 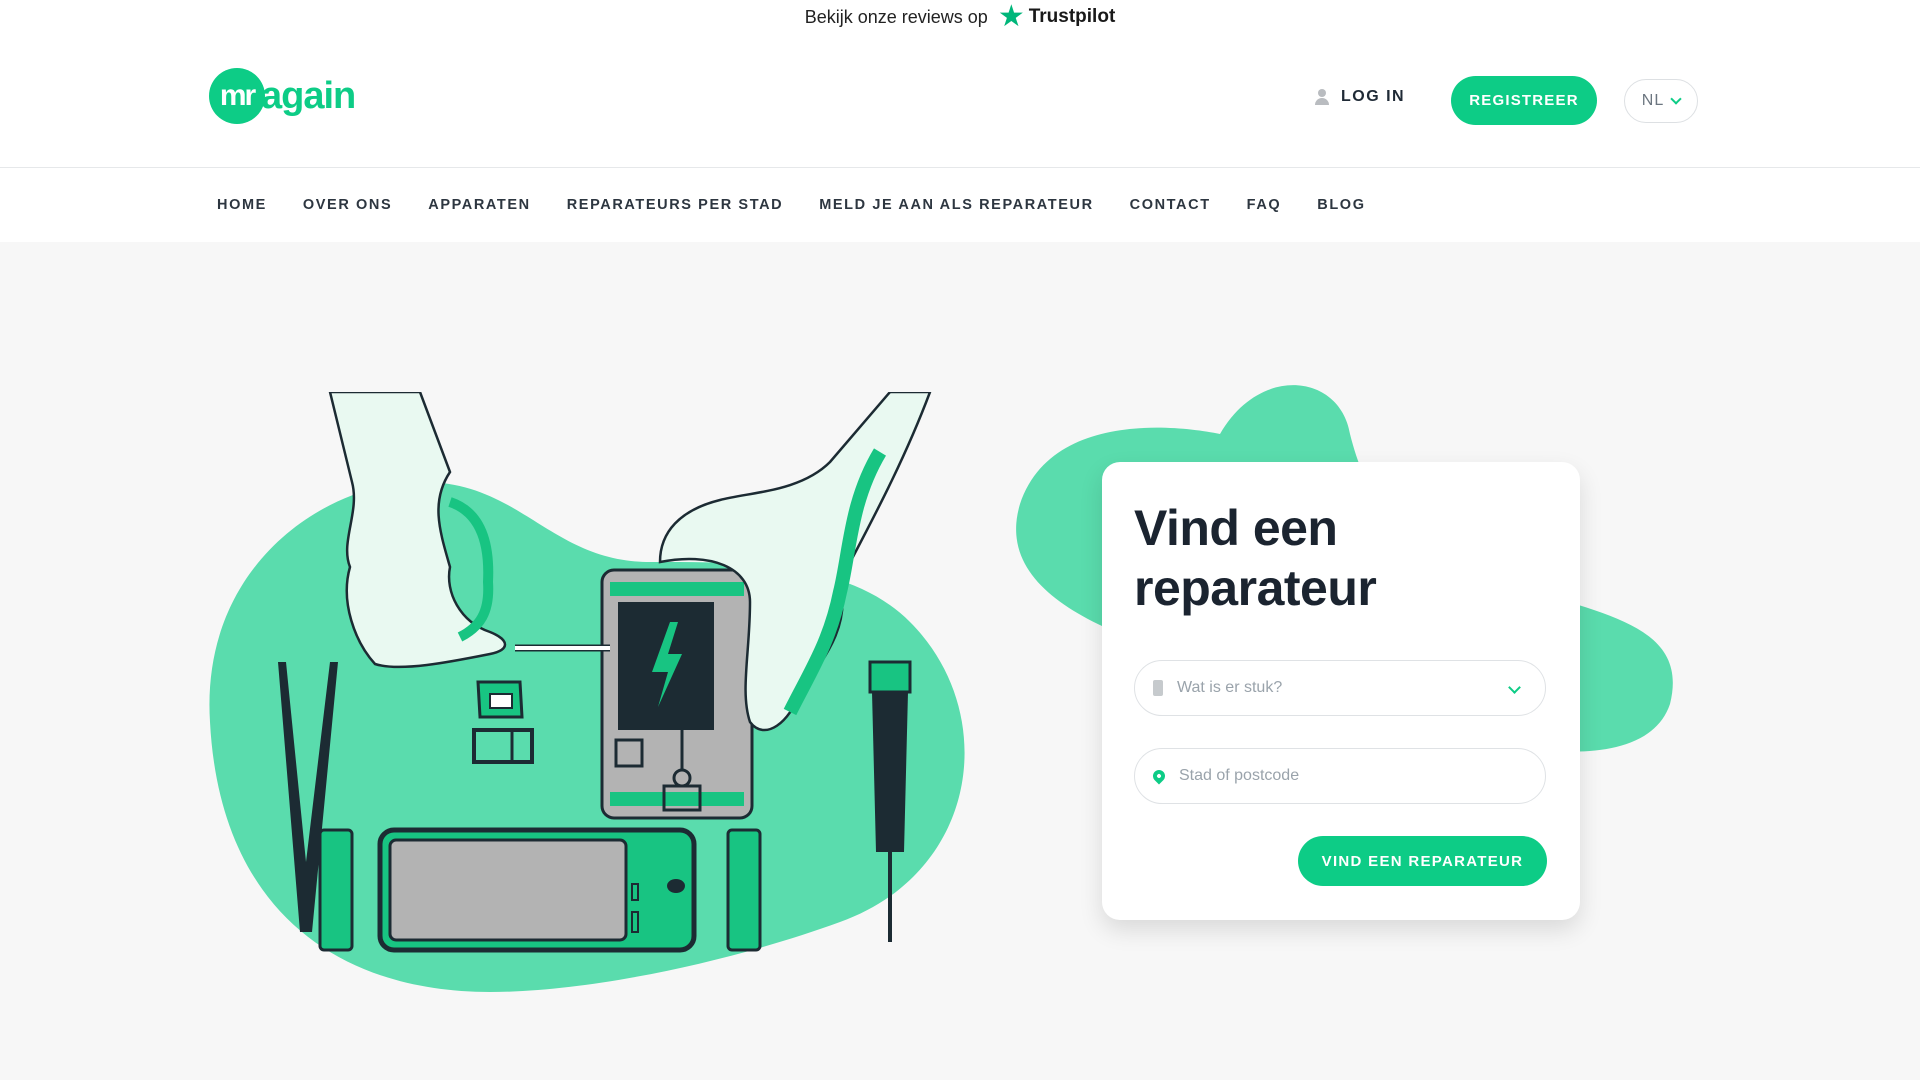 What do you see at coordinates (956, 205) in the screenshot?
I see `nav-item-meld-je-aan: MELD JE AAN ALS REPARATEUR` at bounding box center [956, 205].